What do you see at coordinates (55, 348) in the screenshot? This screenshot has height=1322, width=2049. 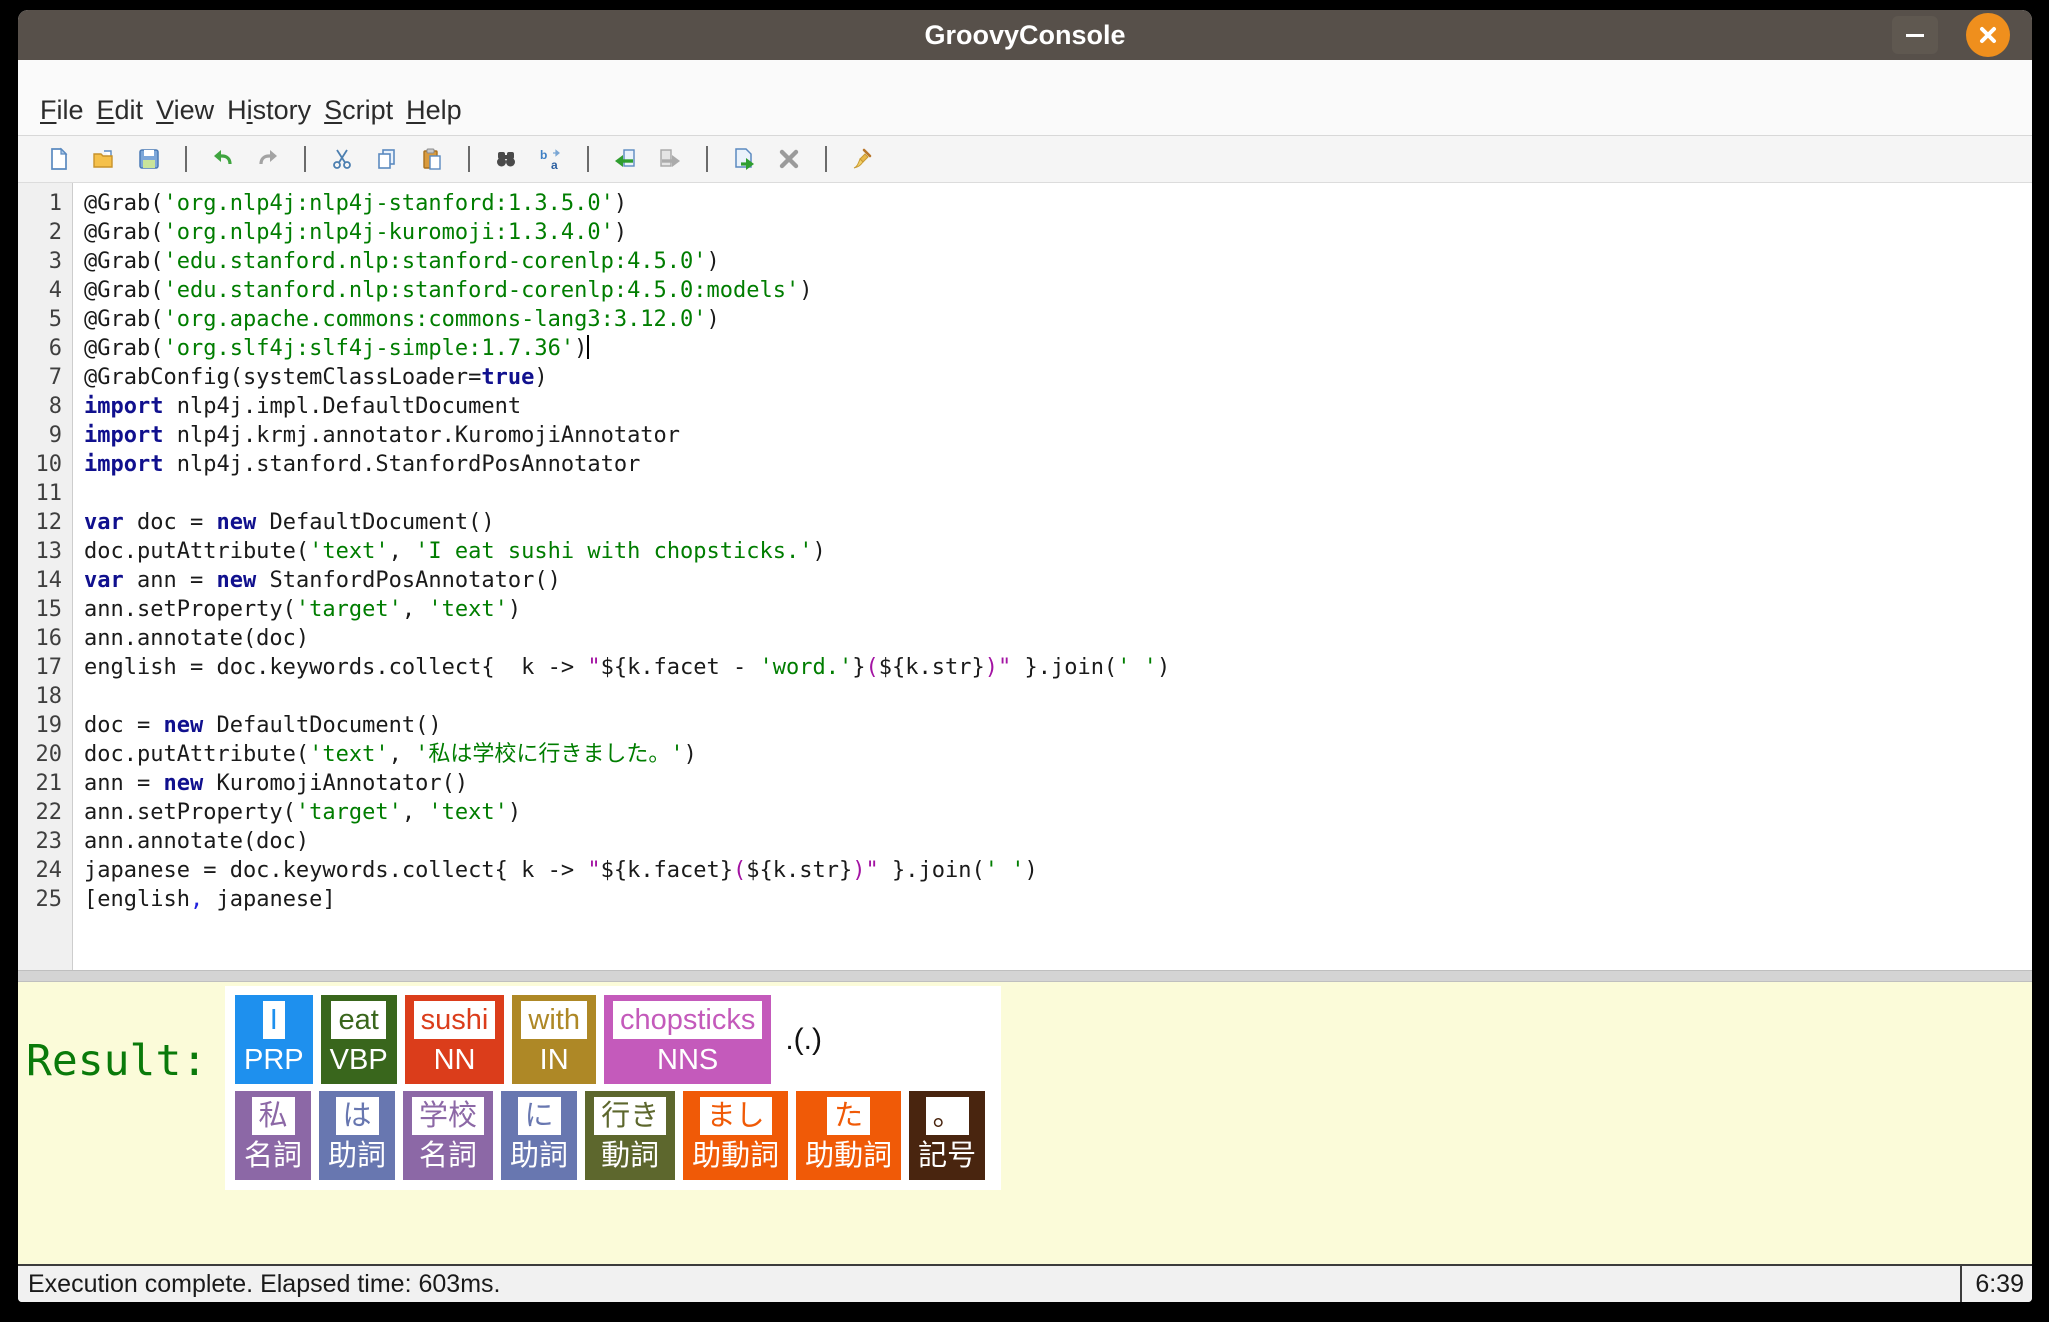 I see `line-number: 6` at bounding box center [55, 348].